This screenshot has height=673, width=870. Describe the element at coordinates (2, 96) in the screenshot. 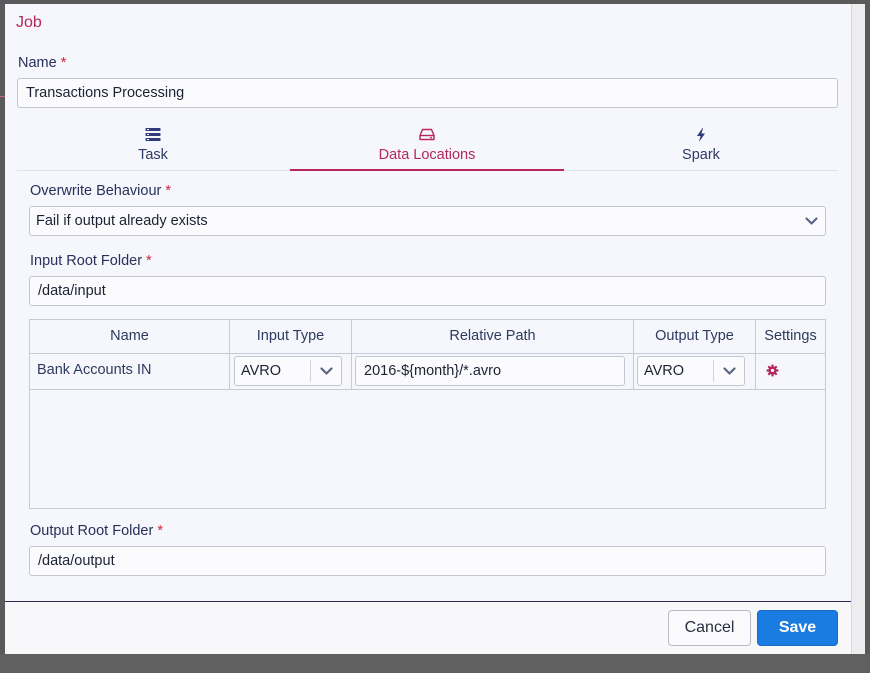

I see `background-divider` at that location.